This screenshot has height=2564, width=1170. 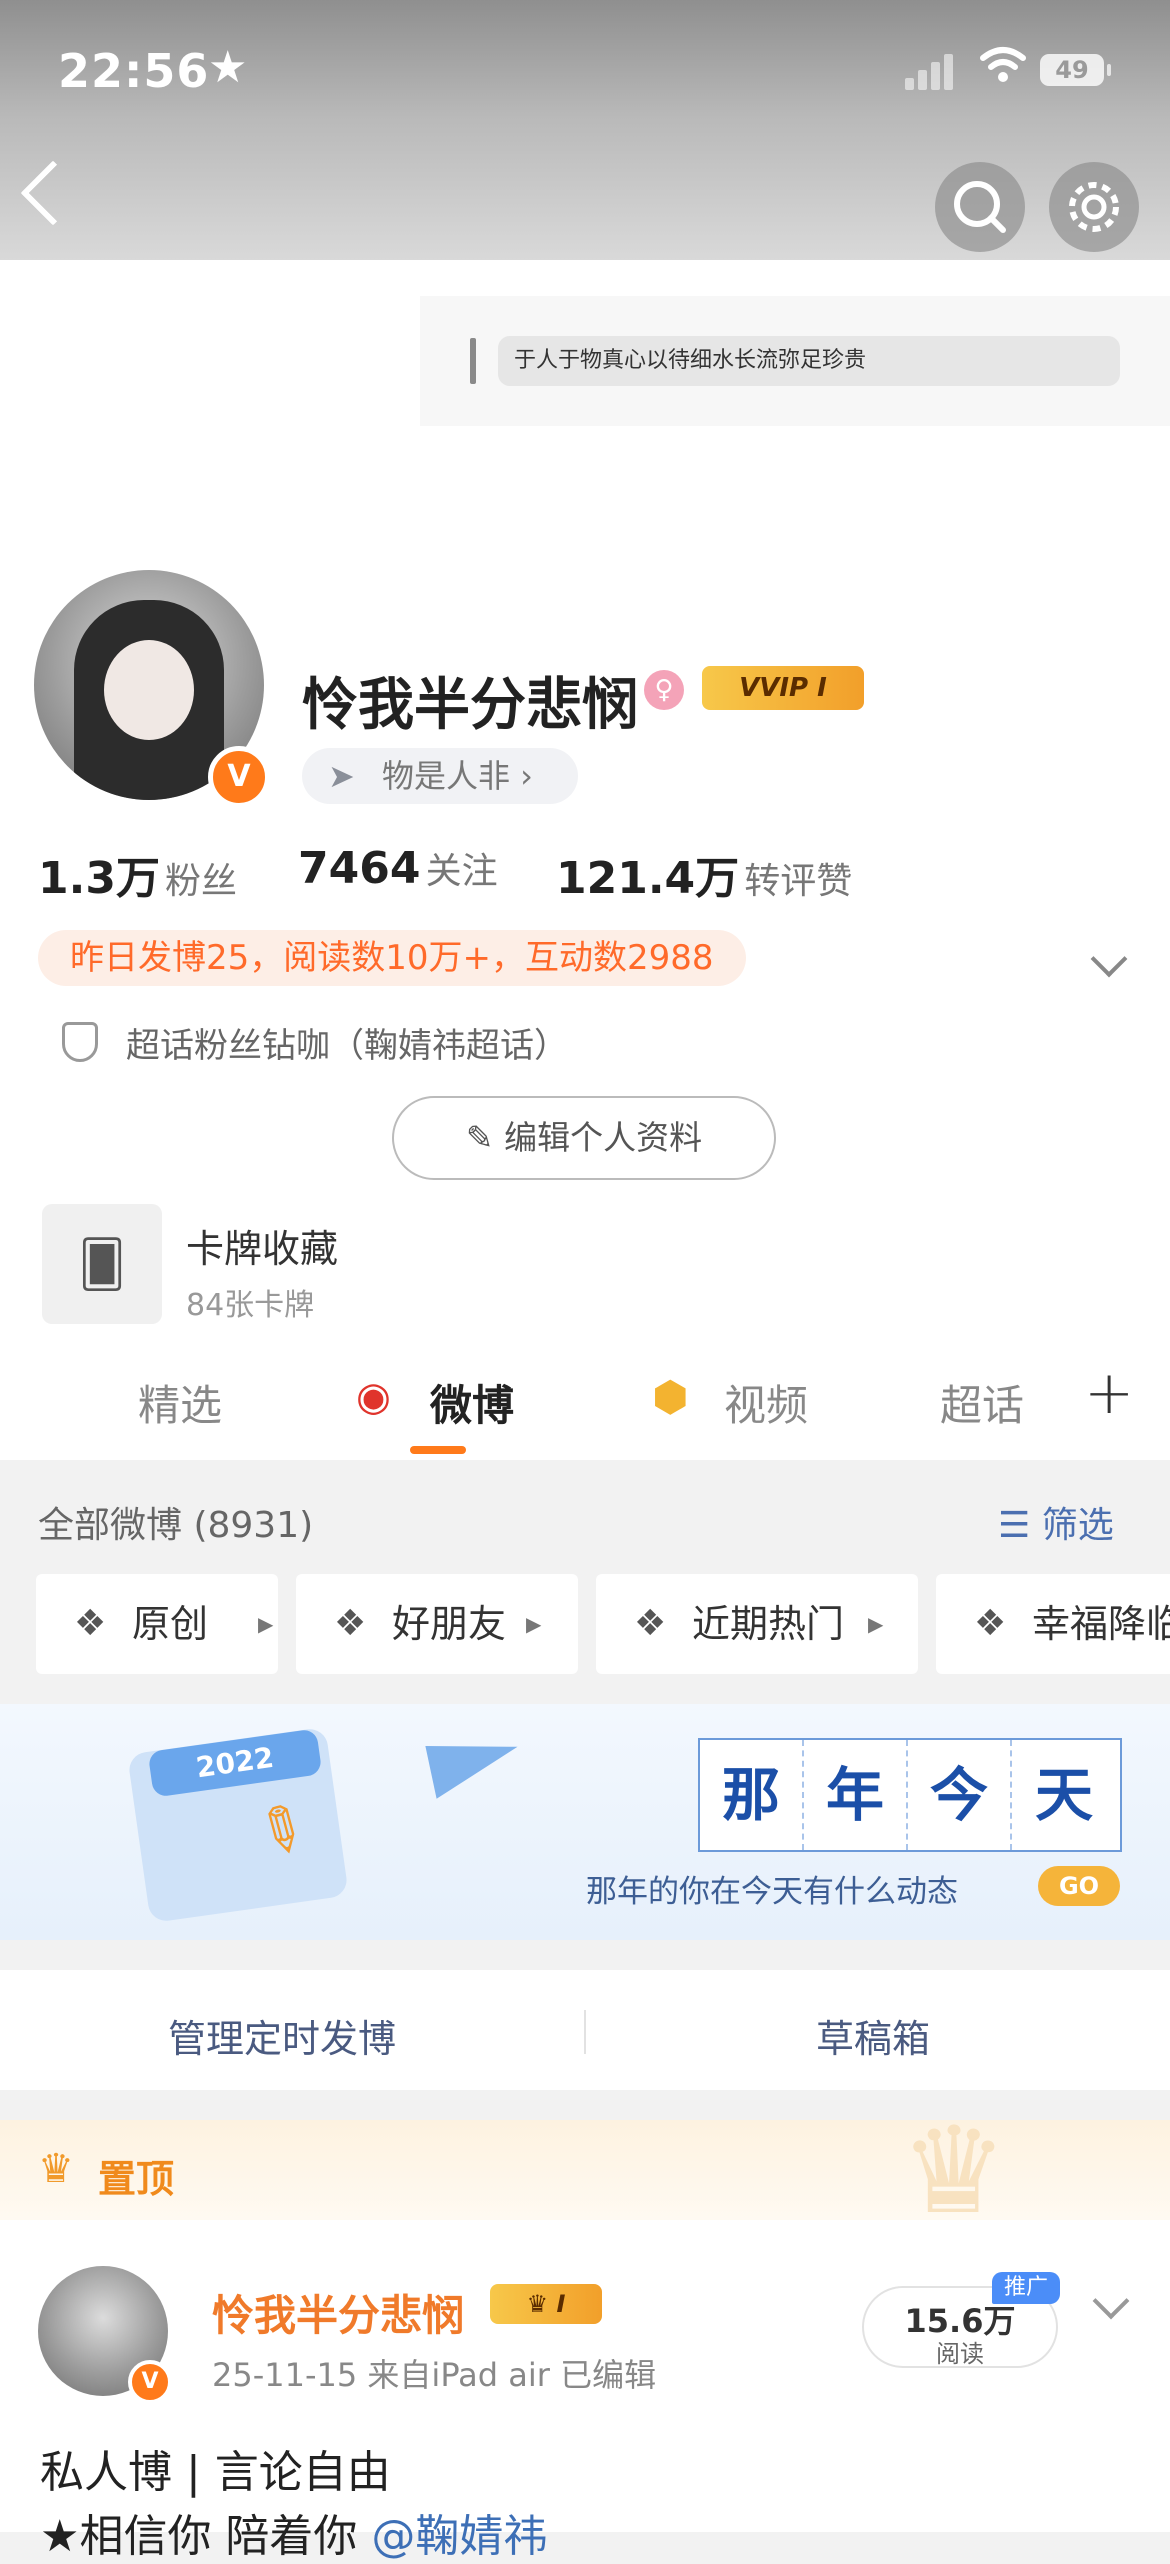 What do you see at coordinates (584, 1138) in the screenshot?
I see `edit-profile-button: ✎ 编辑个人资料` at bounding box center [584, 1138].